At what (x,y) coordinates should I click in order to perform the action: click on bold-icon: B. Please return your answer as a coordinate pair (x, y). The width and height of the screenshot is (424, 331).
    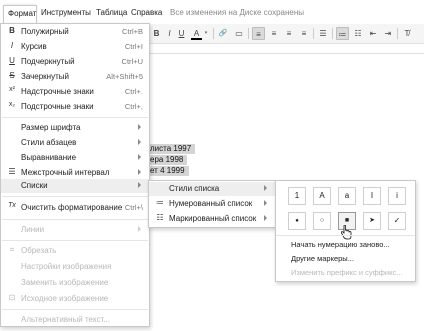
    Looking at the image, I should click on (12, 30).